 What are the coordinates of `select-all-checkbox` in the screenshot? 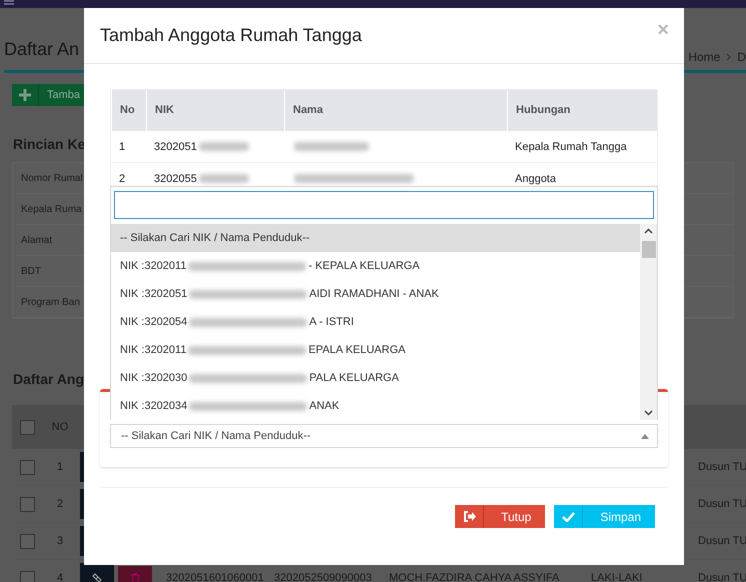 It's located at (27, 427).